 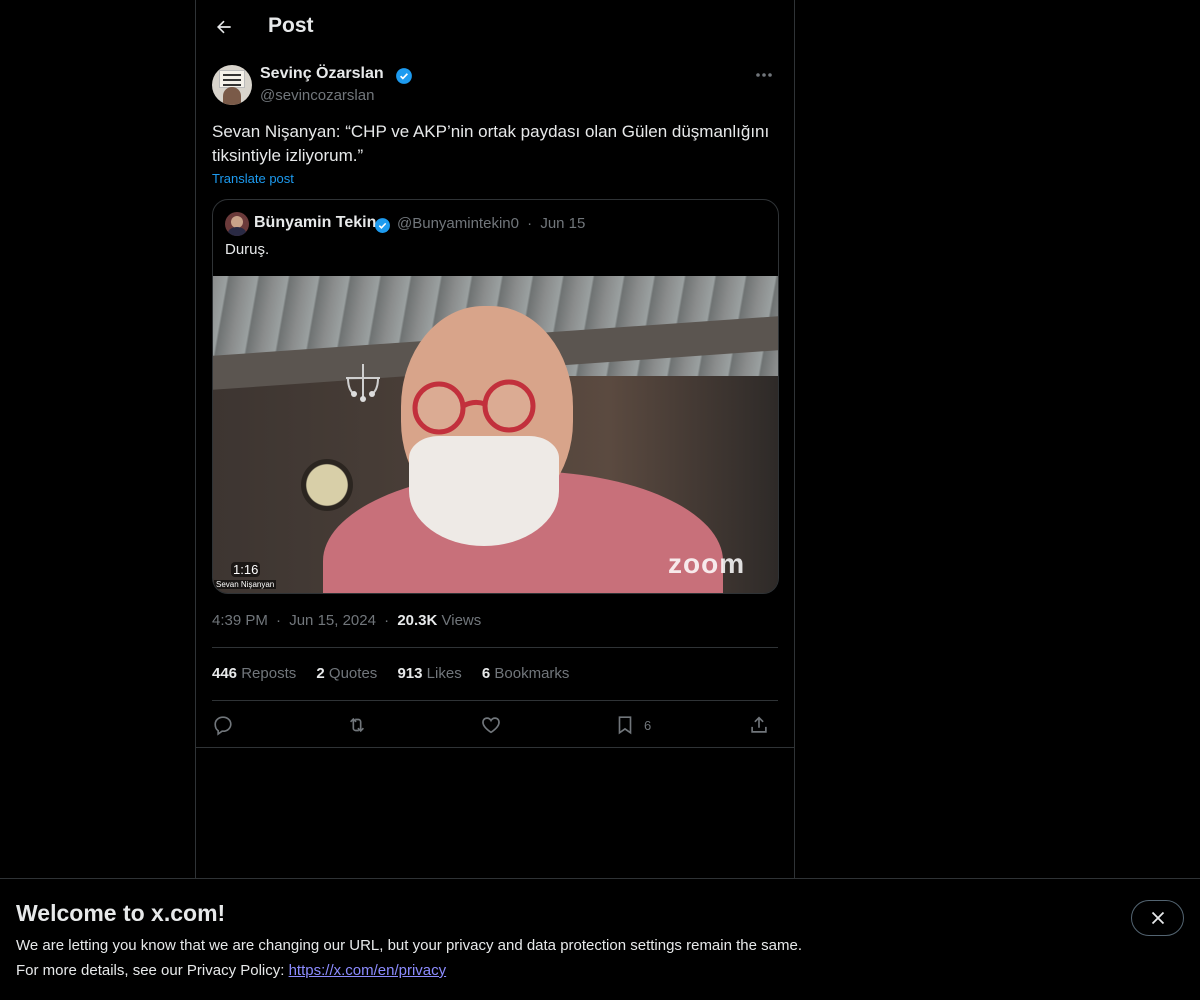 I want to click on bookmark-button: 6, so click(x=632, y=725).